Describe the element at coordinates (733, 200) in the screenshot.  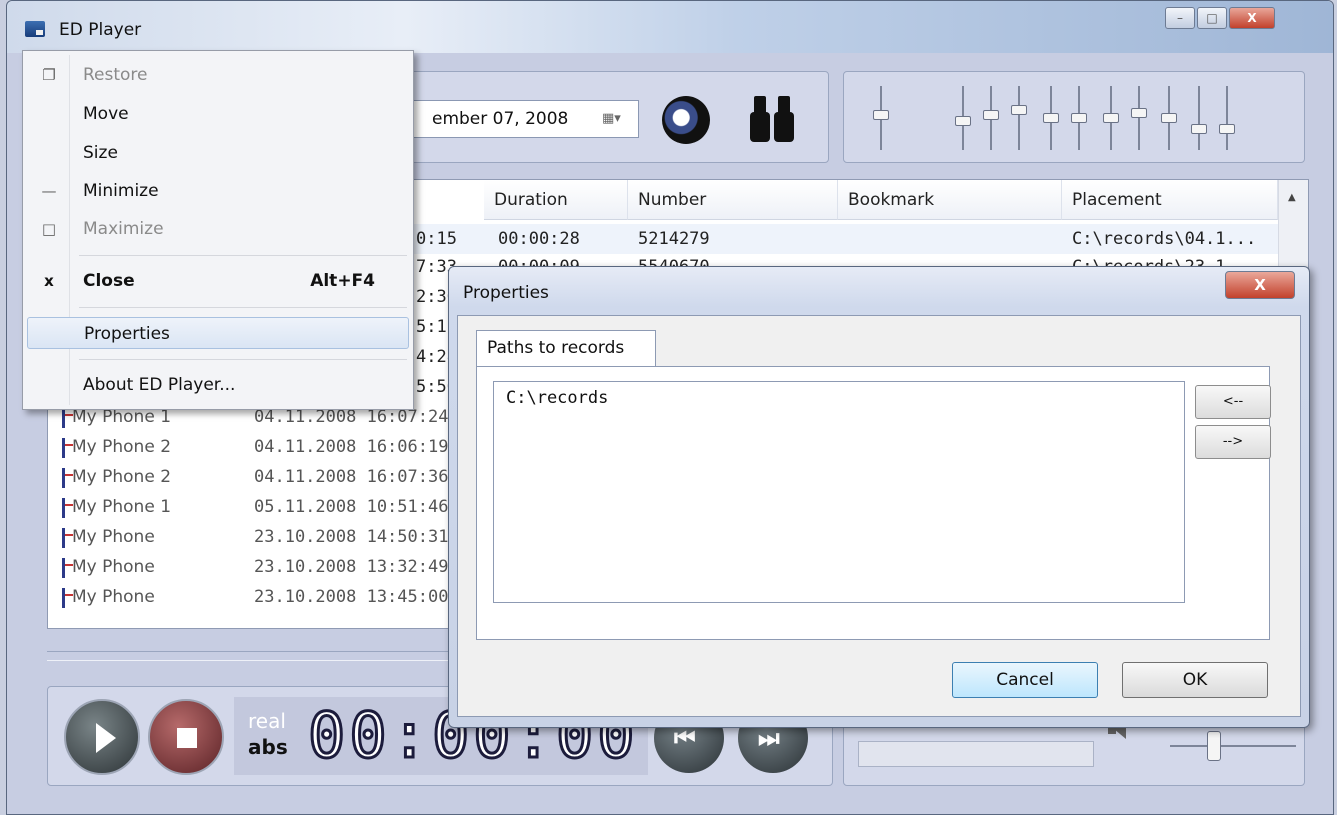
I see `column-number: Number` at that location.